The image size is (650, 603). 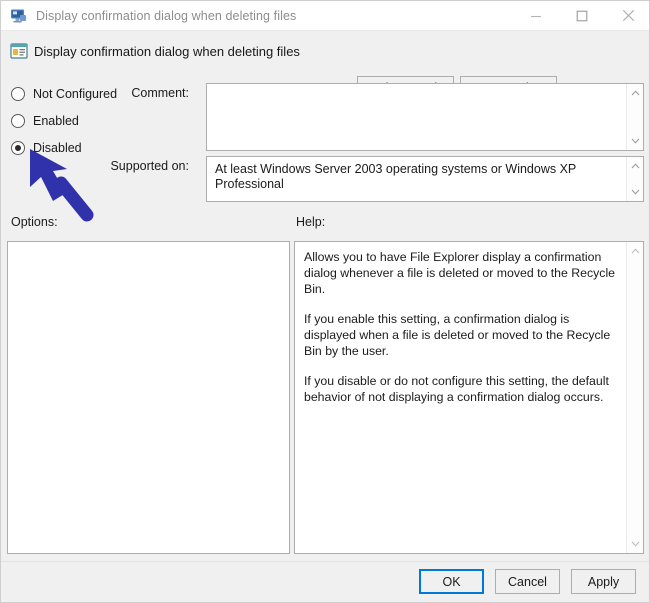 I want to click on radio-disabled-mark, so click(x=18, y=148).